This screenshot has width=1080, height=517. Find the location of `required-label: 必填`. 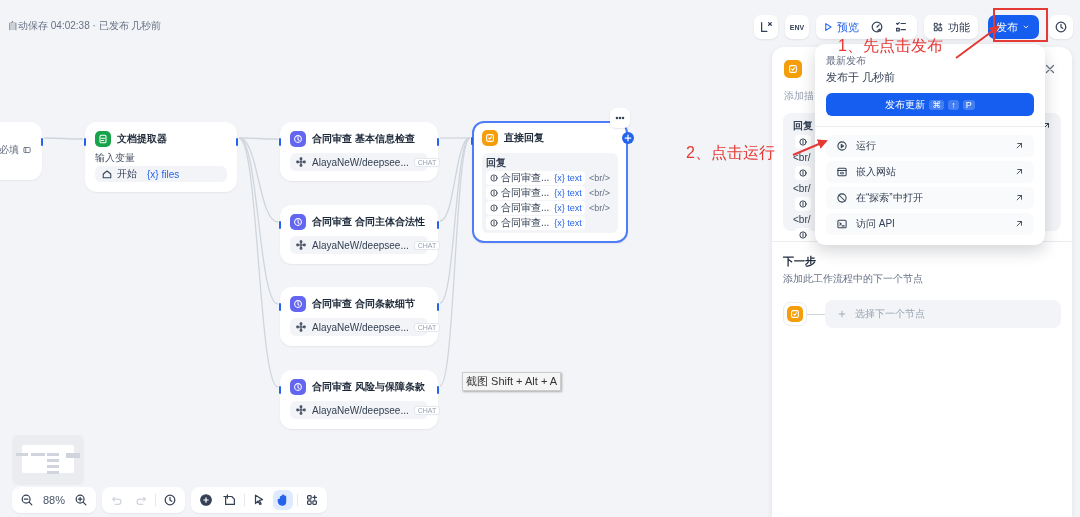

required-label: 必填 is located at coordinates (9, 150).